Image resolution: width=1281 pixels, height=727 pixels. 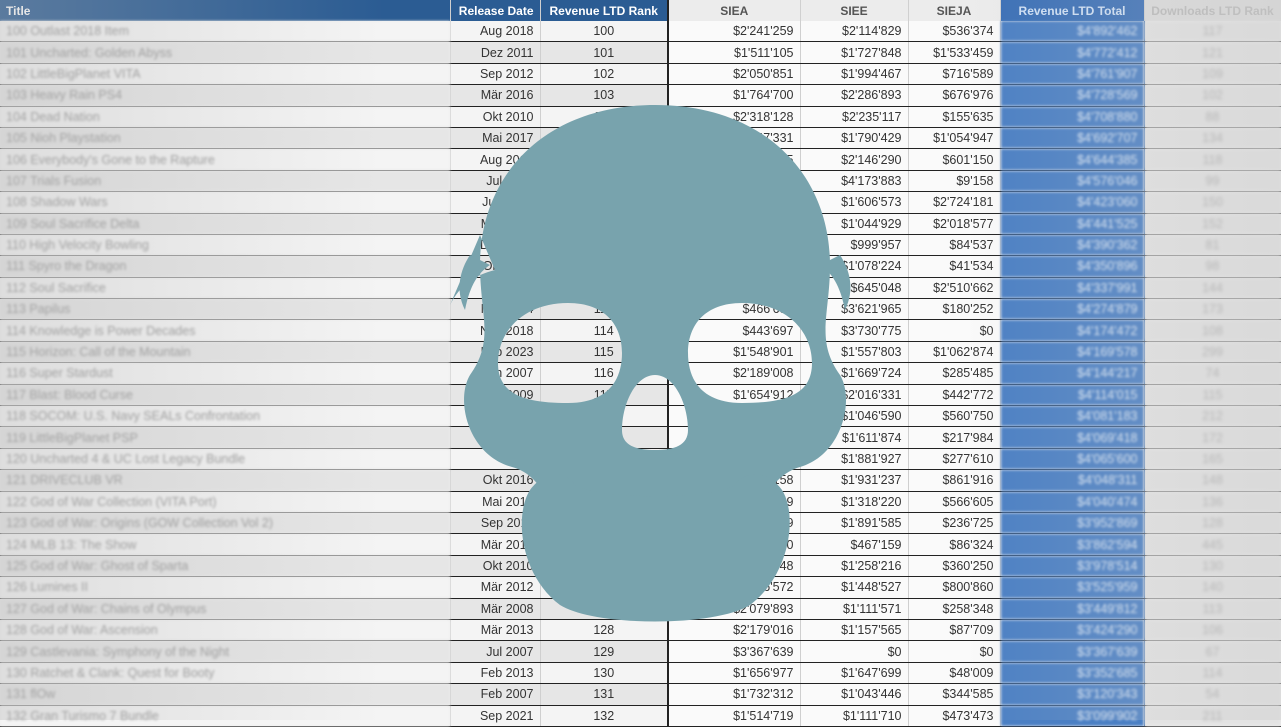 What do you see at coordinates (225, 459) in the screenshot?
I see `cell-title: 120 Uncharted 4 & UC Lost Legacy Bundle` at bounding box center [225, 459].